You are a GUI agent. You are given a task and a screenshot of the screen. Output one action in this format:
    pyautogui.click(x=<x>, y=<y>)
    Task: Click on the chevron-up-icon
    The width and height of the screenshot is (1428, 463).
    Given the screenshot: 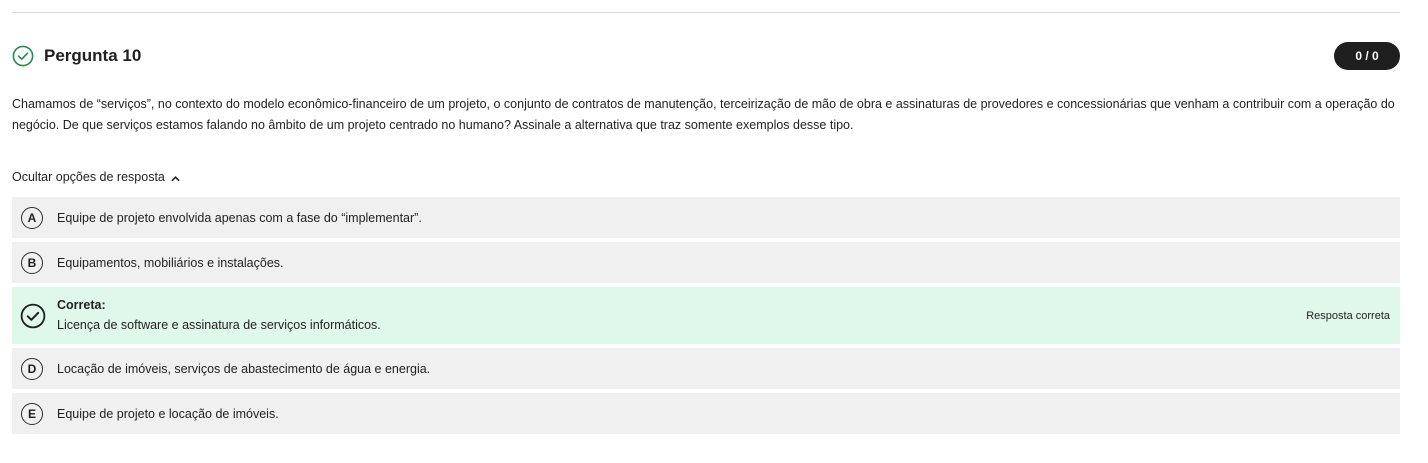 What is the action you would take?
    pyautogui.click(x=175, y=178)
    